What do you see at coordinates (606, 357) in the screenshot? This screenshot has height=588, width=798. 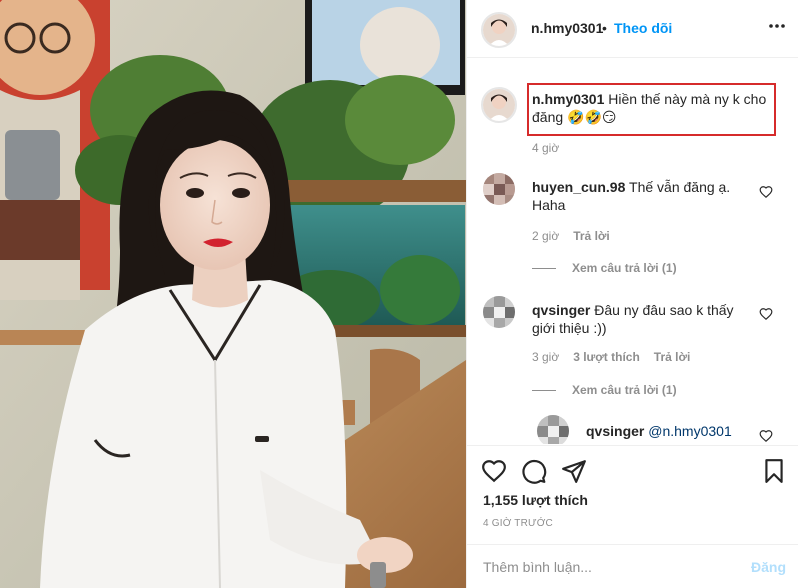 I see `comment-likes-count: 3 lượt thích` at bounding box center [606, 357].